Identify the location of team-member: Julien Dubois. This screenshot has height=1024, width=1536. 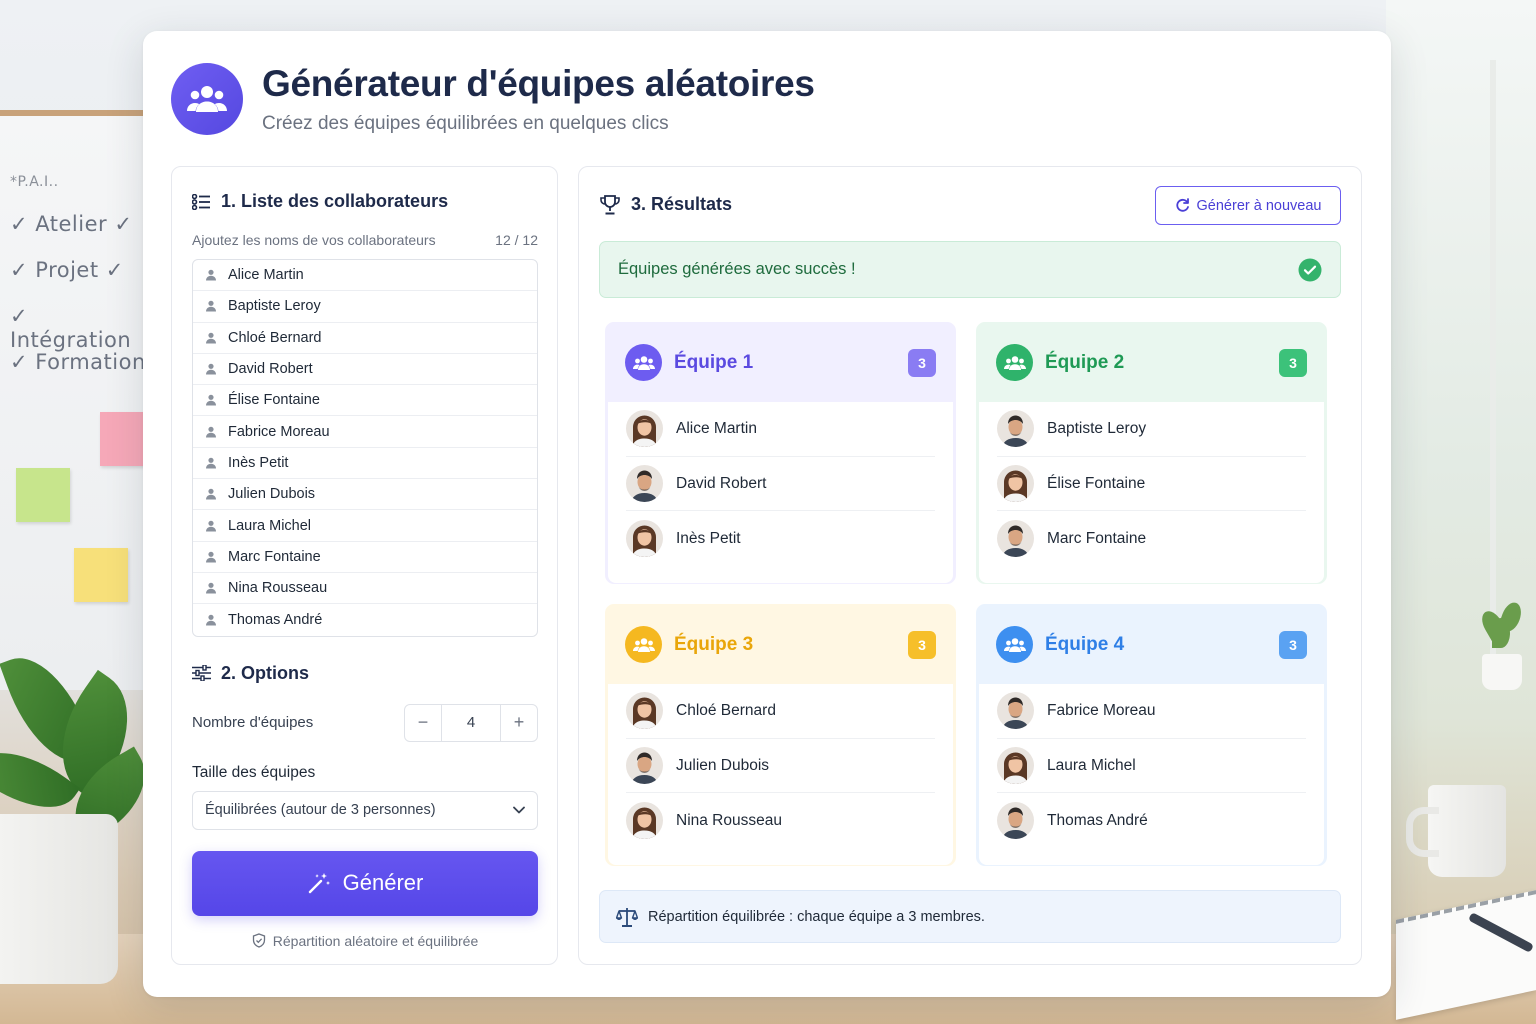
(780, 766).